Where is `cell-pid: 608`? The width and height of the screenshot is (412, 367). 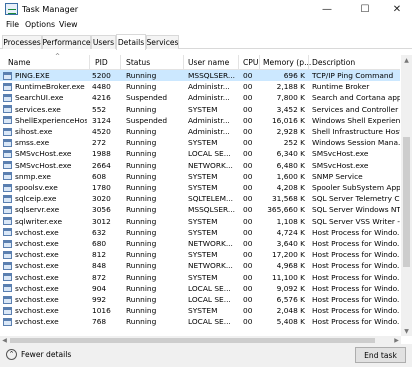 cell-pid: 608 is located at coordinates (99, 176).